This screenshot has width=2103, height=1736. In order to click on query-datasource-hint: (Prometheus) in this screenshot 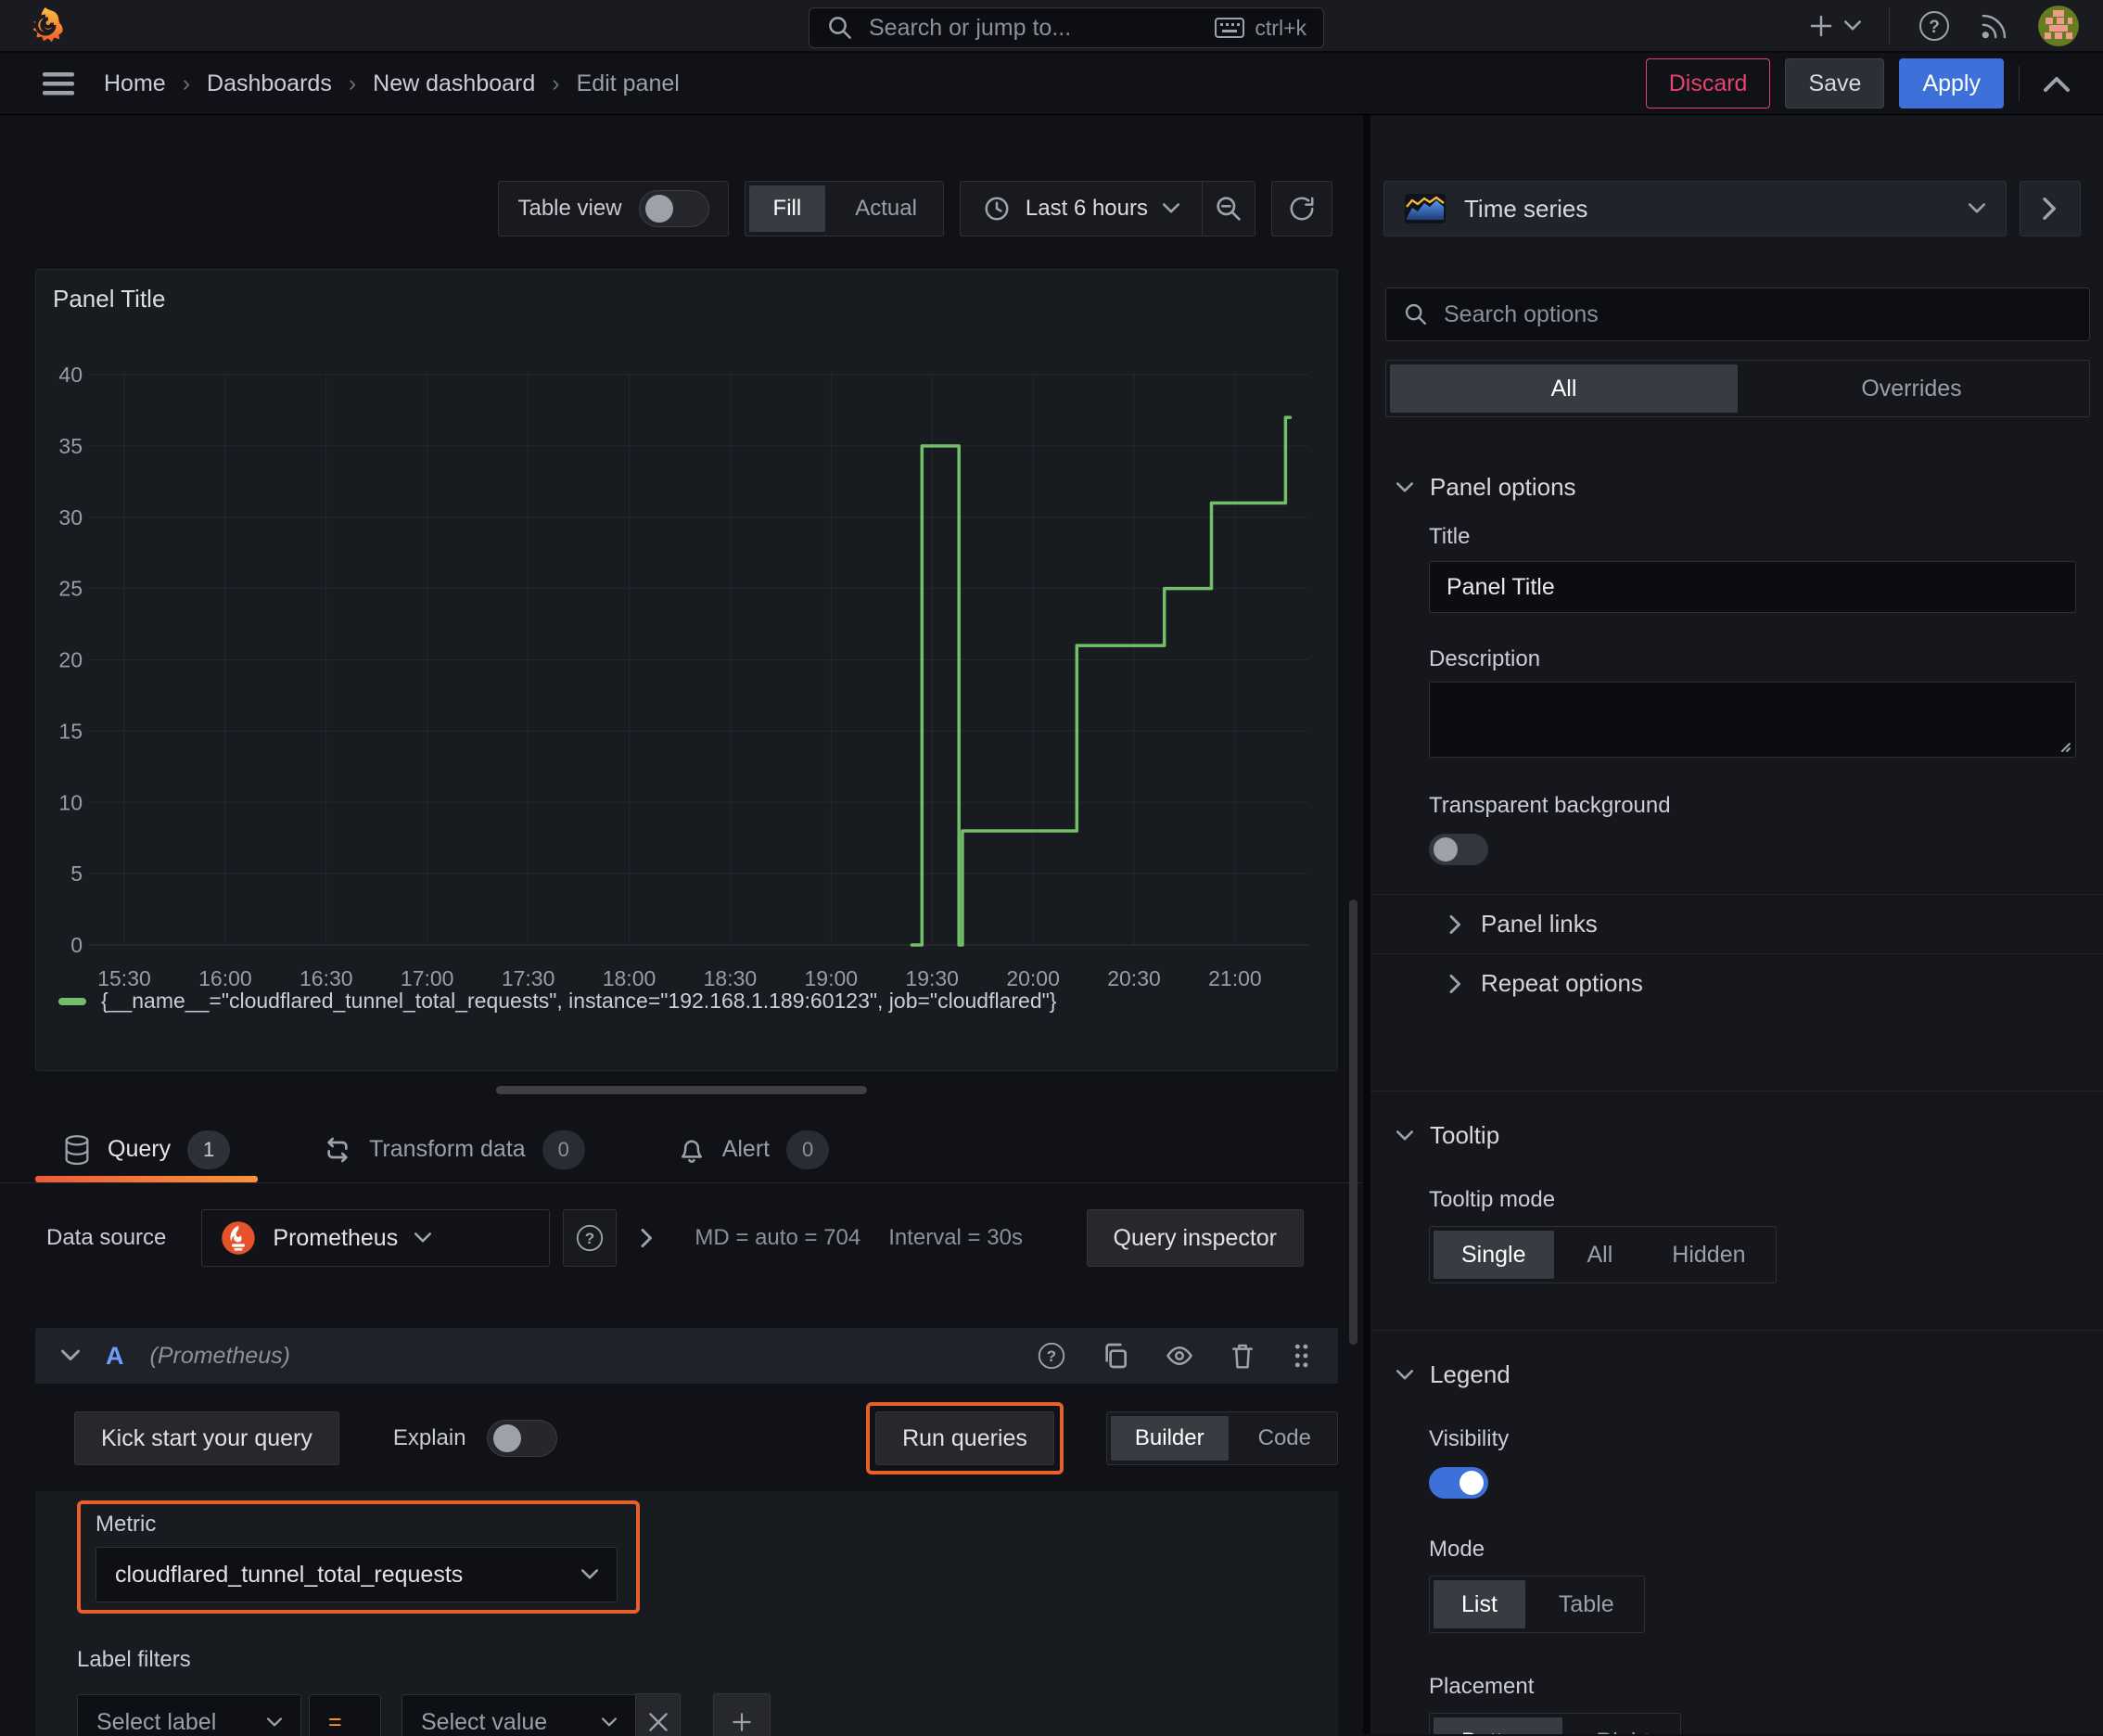, I will do `click(219, 1355)`.